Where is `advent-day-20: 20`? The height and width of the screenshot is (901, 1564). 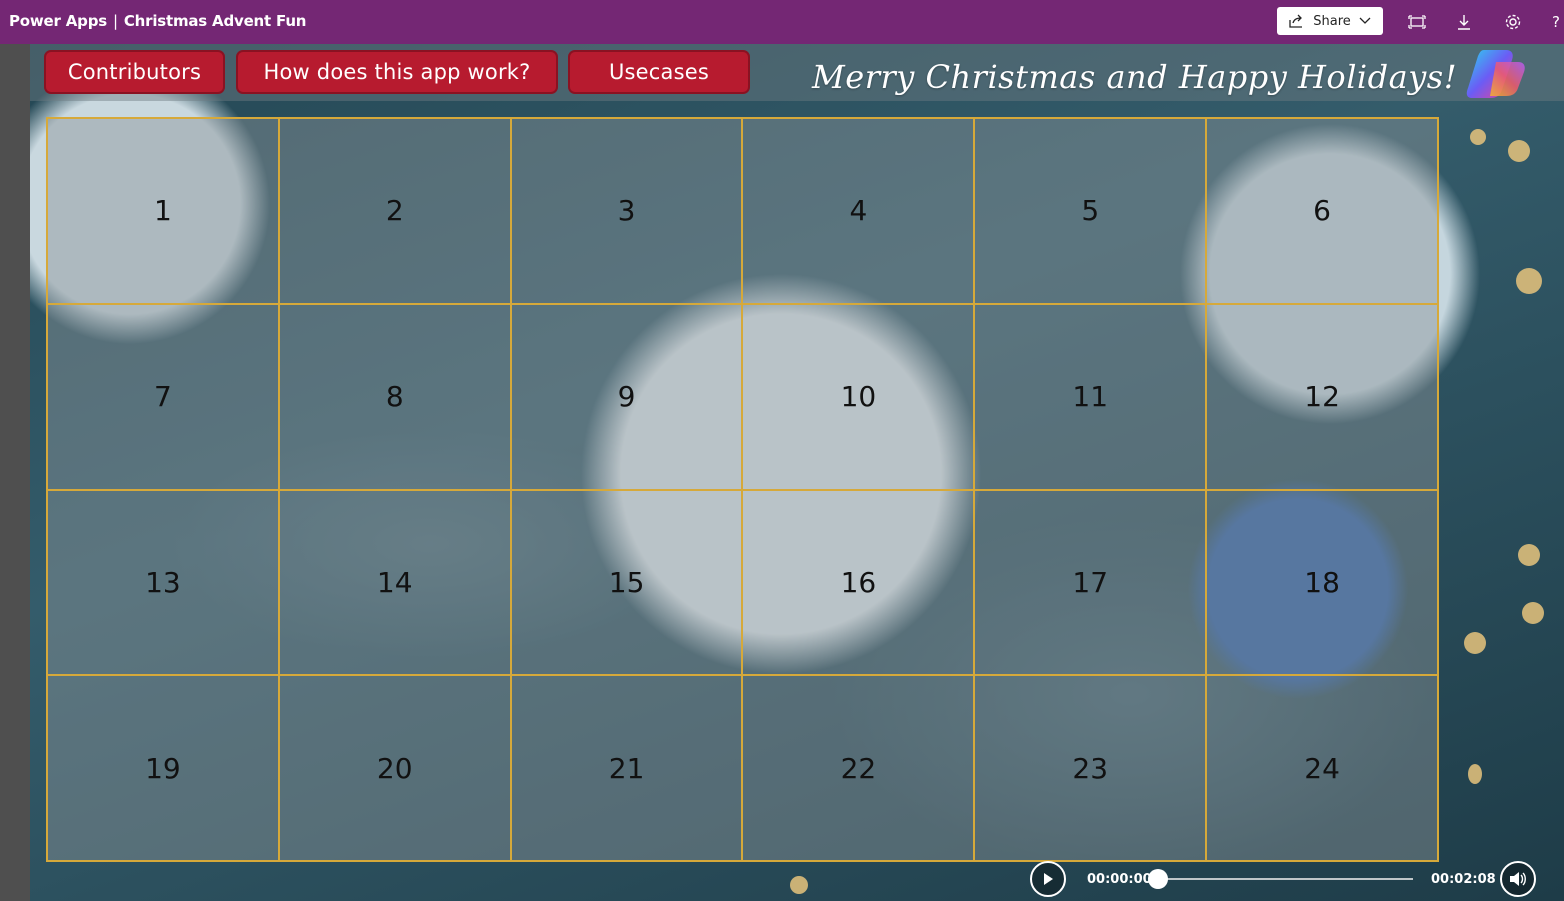 advent-day-20: 20 is located at coordinates (394, 768).